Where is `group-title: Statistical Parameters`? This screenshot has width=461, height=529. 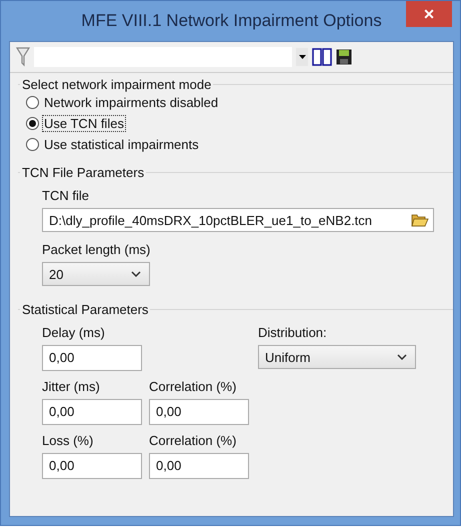 group-title: Statistical Parameters is located at coordinates (85, 309).